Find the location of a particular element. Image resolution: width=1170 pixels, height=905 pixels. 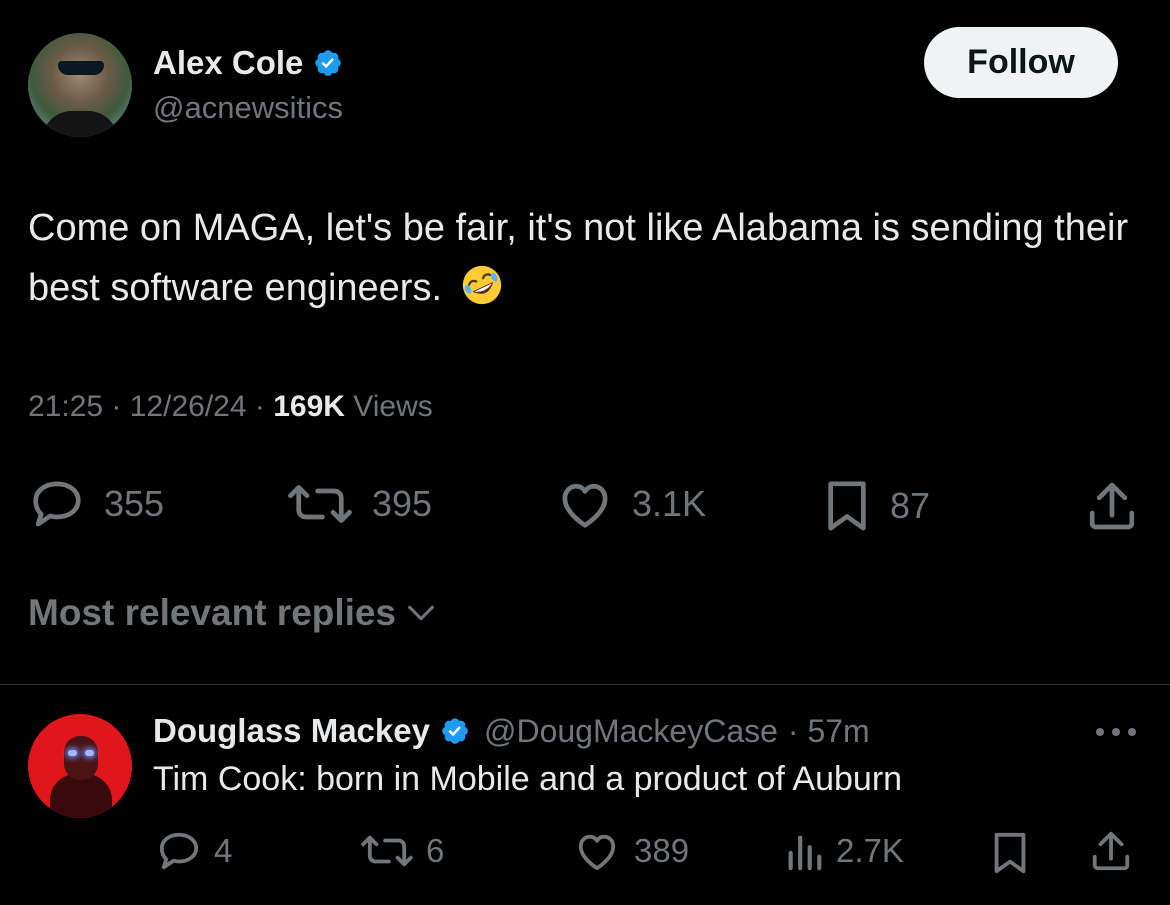

bar-chart-icon is located at coordinates (805, 853).